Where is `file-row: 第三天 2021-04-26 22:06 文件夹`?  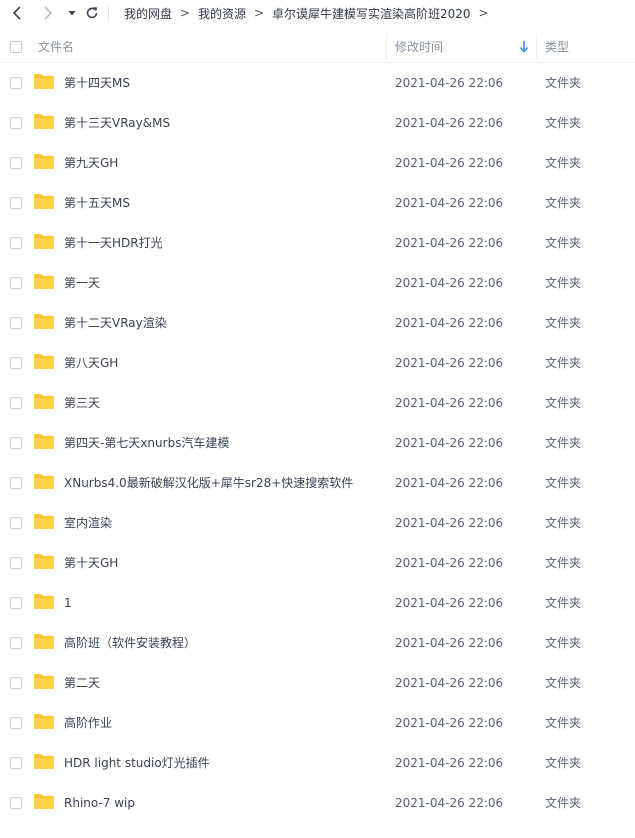
file-row: 第三天 2021-04-26 22:06 文件夹 is located at coordinates (317, 403).